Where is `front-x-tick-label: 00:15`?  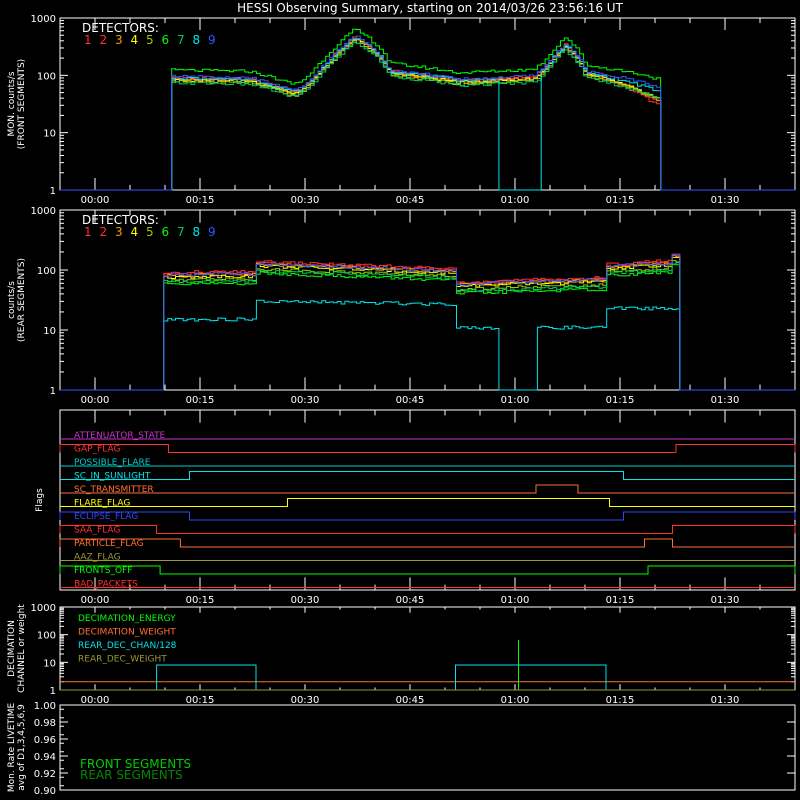
front-x-tick-label: 00:15 is located at coordinates (200, 200).